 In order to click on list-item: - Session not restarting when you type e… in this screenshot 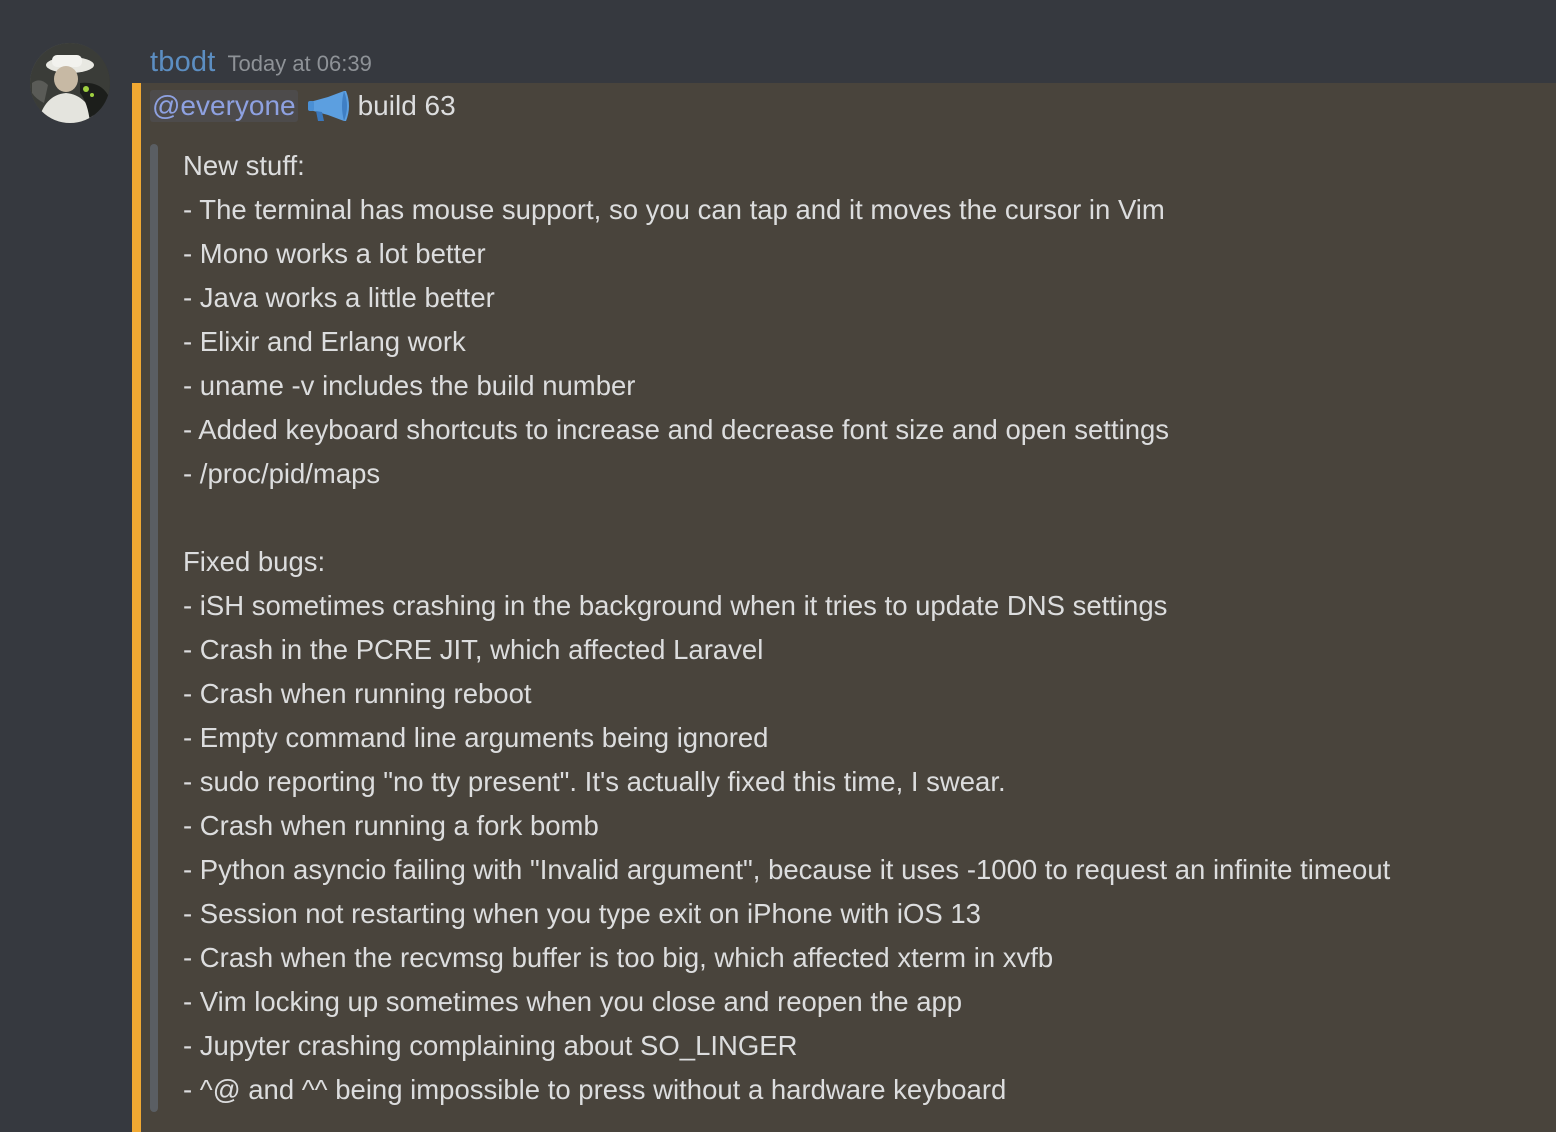, I will do `click(582, 913)`.